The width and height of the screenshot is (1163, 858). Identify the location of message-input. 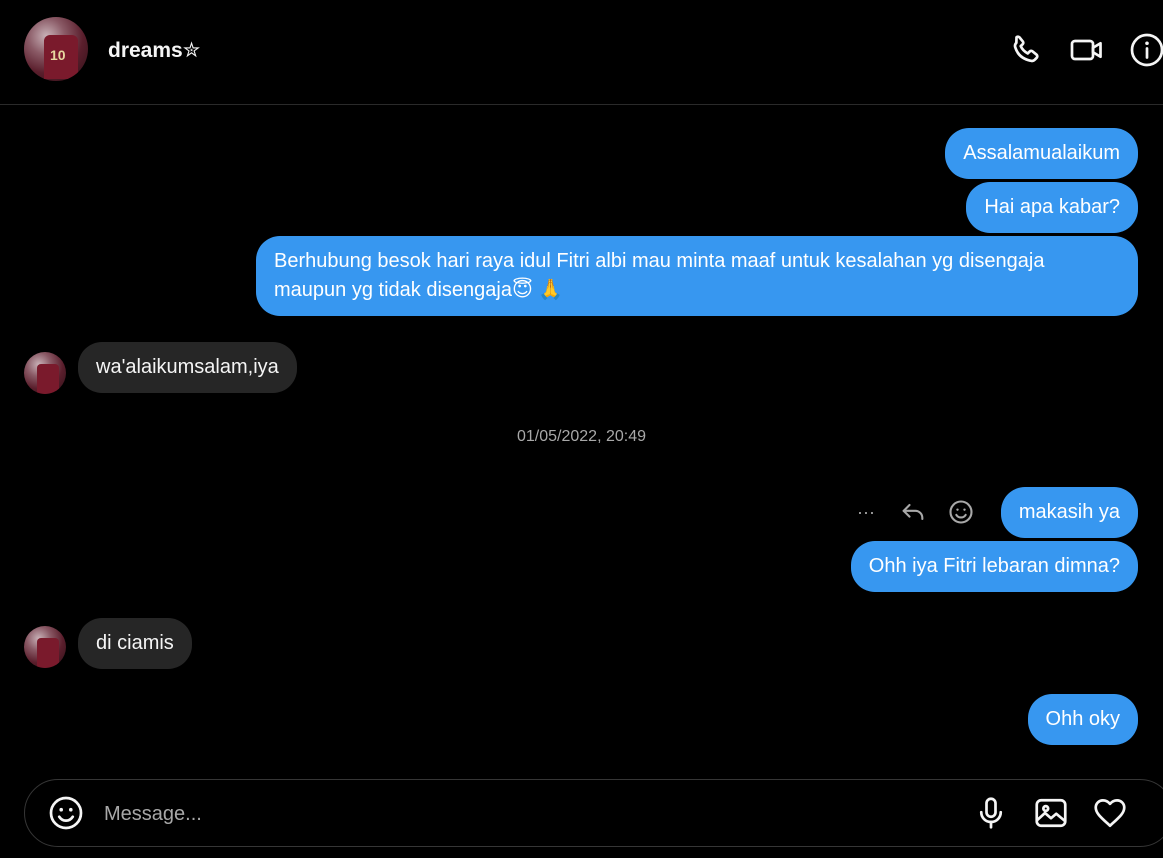
(524, 814).